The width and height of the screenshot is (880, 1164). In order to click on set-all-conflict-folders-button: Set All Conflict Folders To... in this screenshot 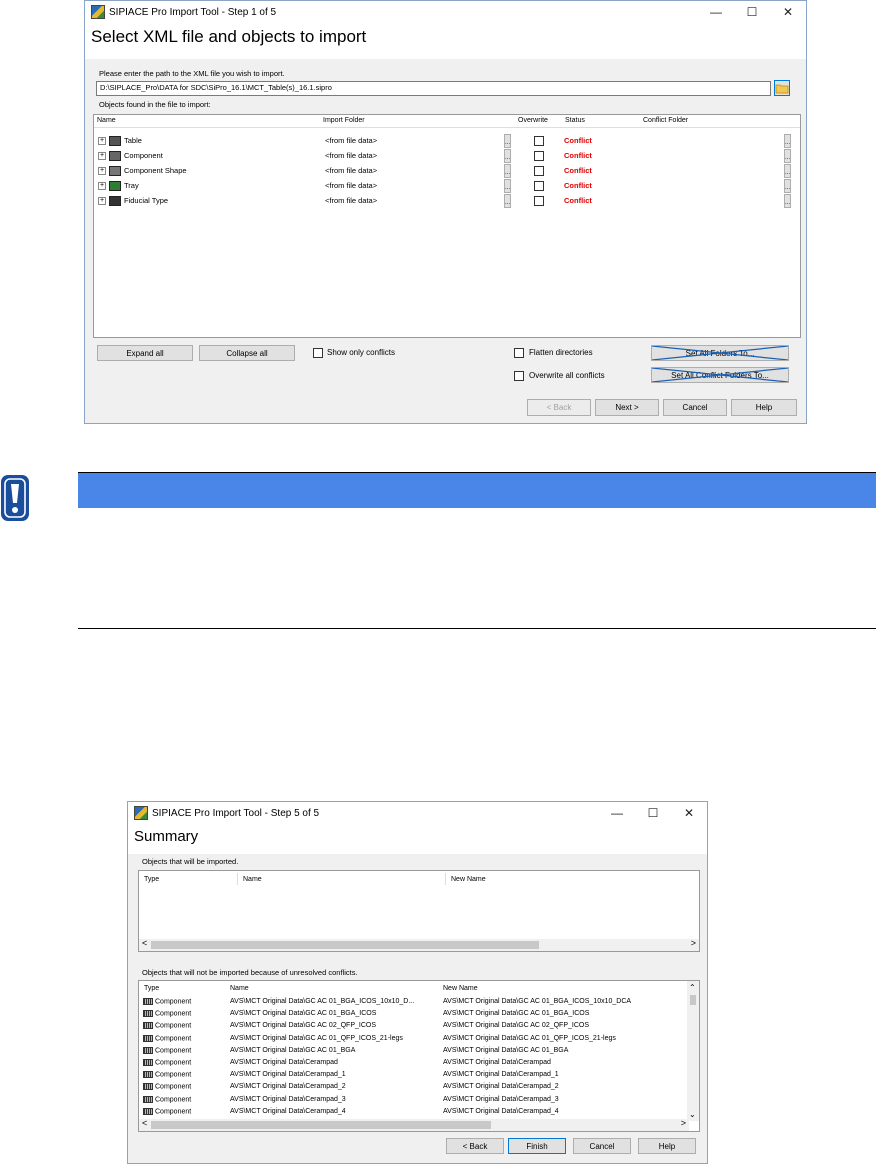, I will do `click(720, 375)`.